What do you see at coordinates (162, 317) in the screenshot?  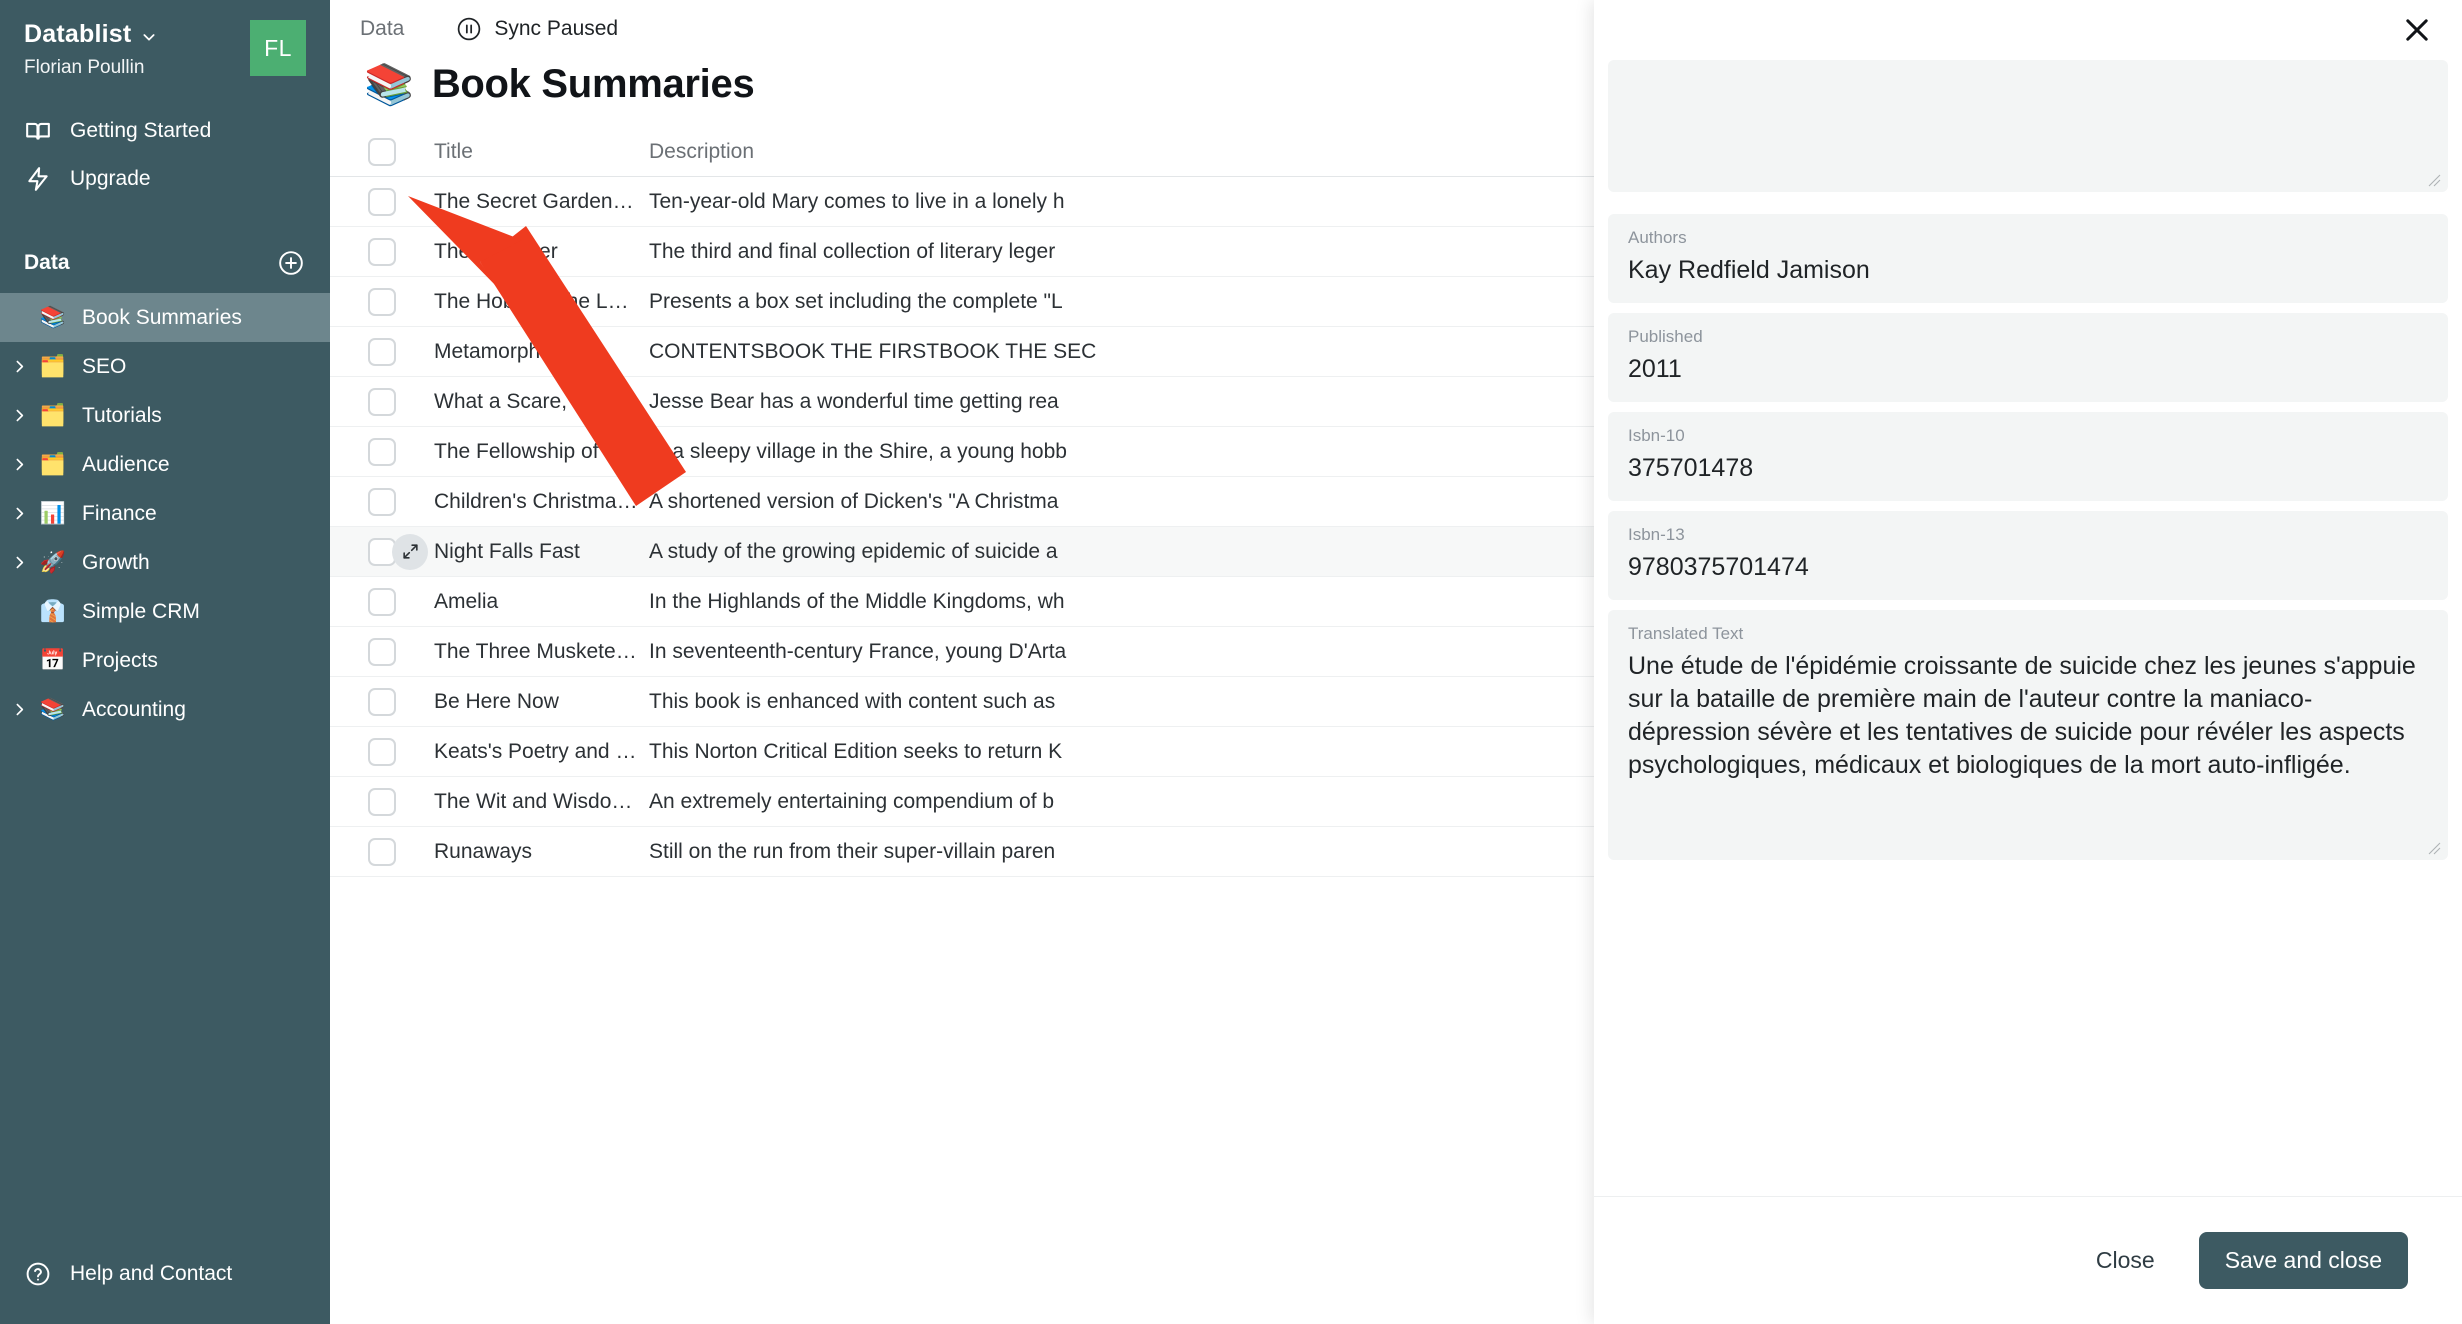 I see `sidebar-item-label: Book Summaries` at bounding box center [162, 317].